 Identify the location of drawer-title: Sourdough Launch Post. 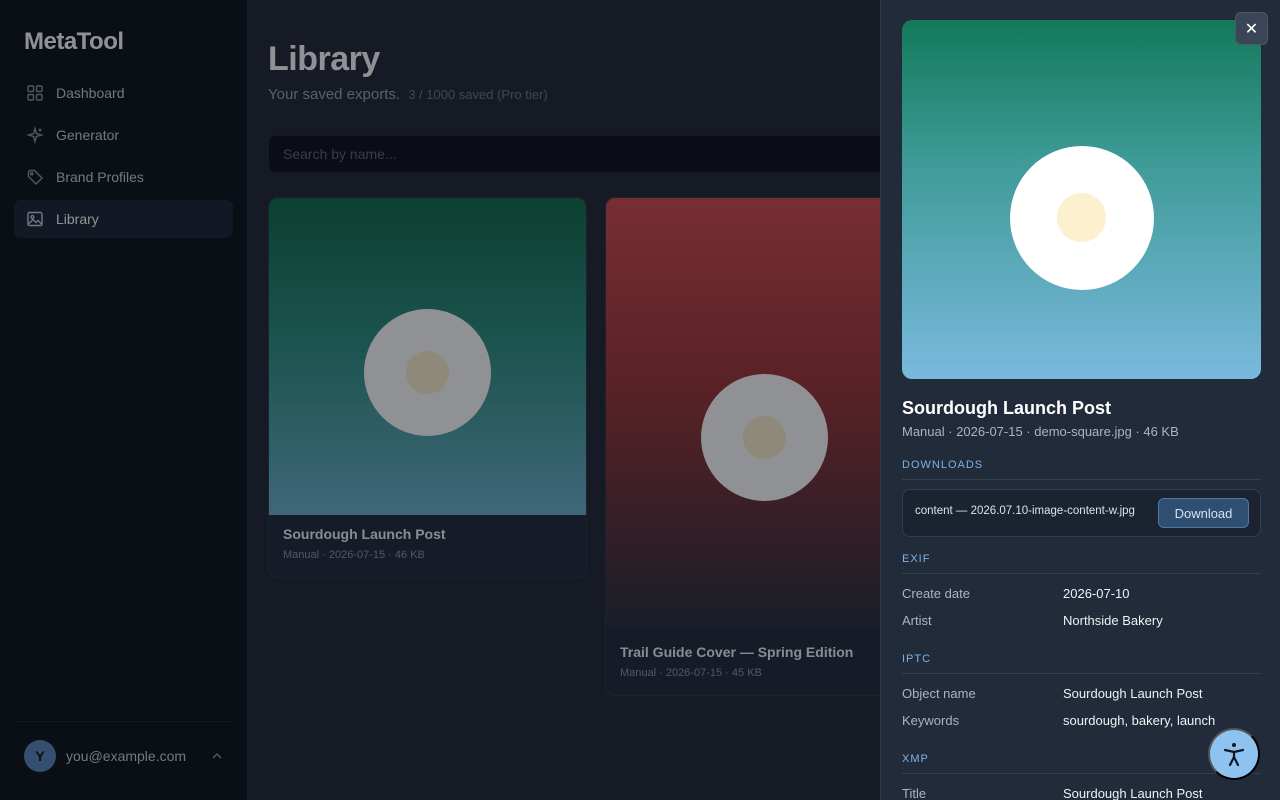
(1006, 408).